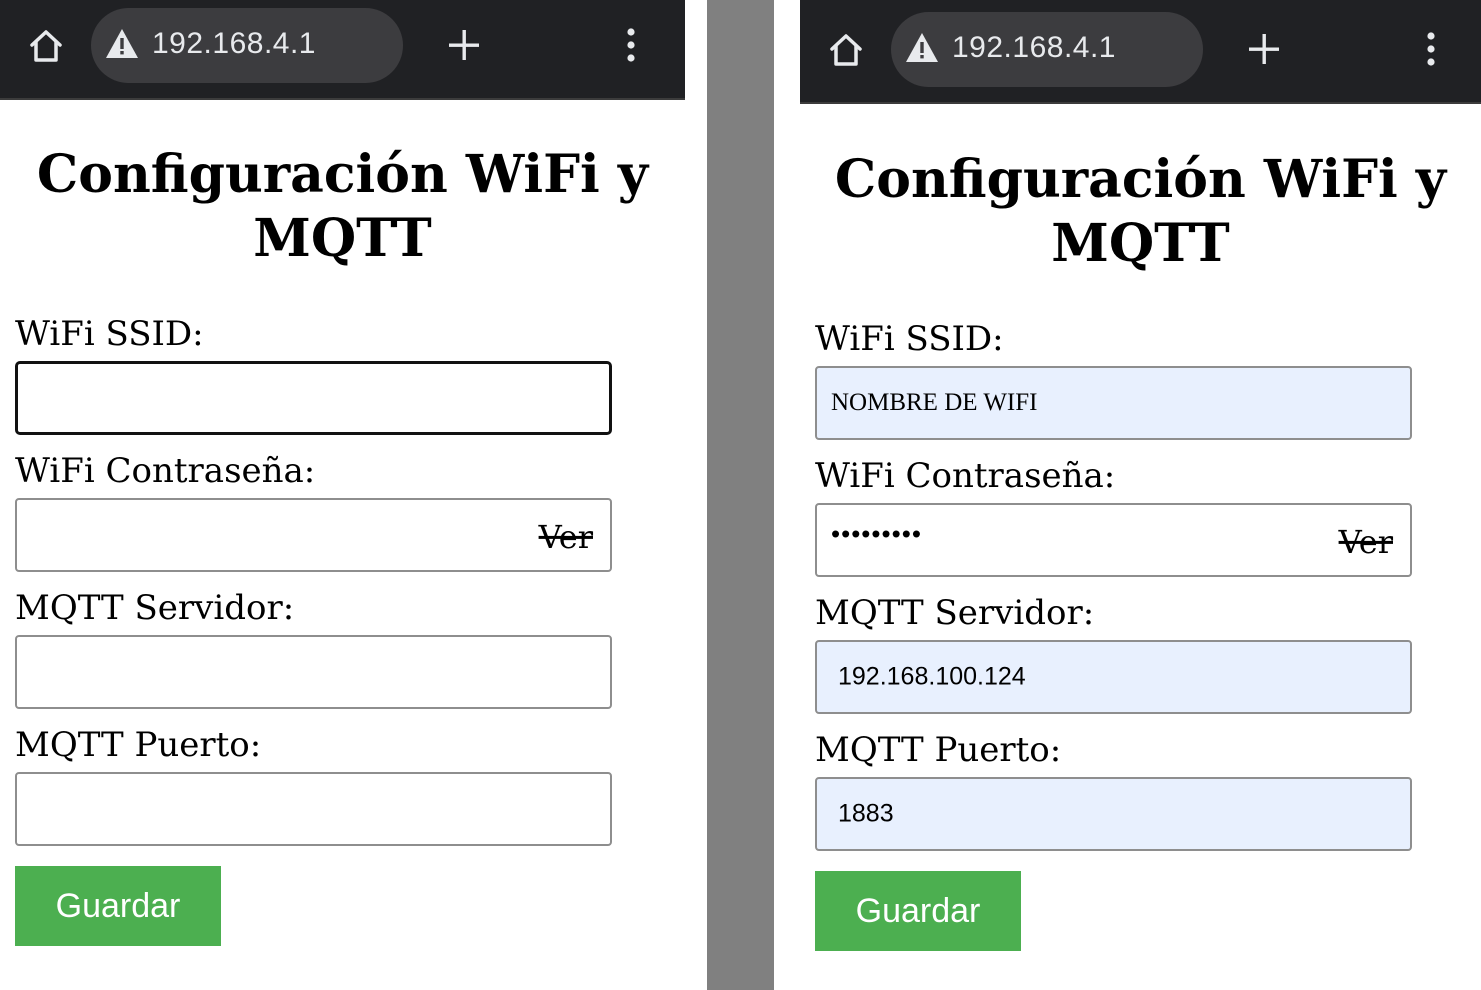 The height and width of the screenshot is (990, 1481). Describe the element at coordinates (313, 809) in the screenshot. I see `mqtt-port-input` at that location.